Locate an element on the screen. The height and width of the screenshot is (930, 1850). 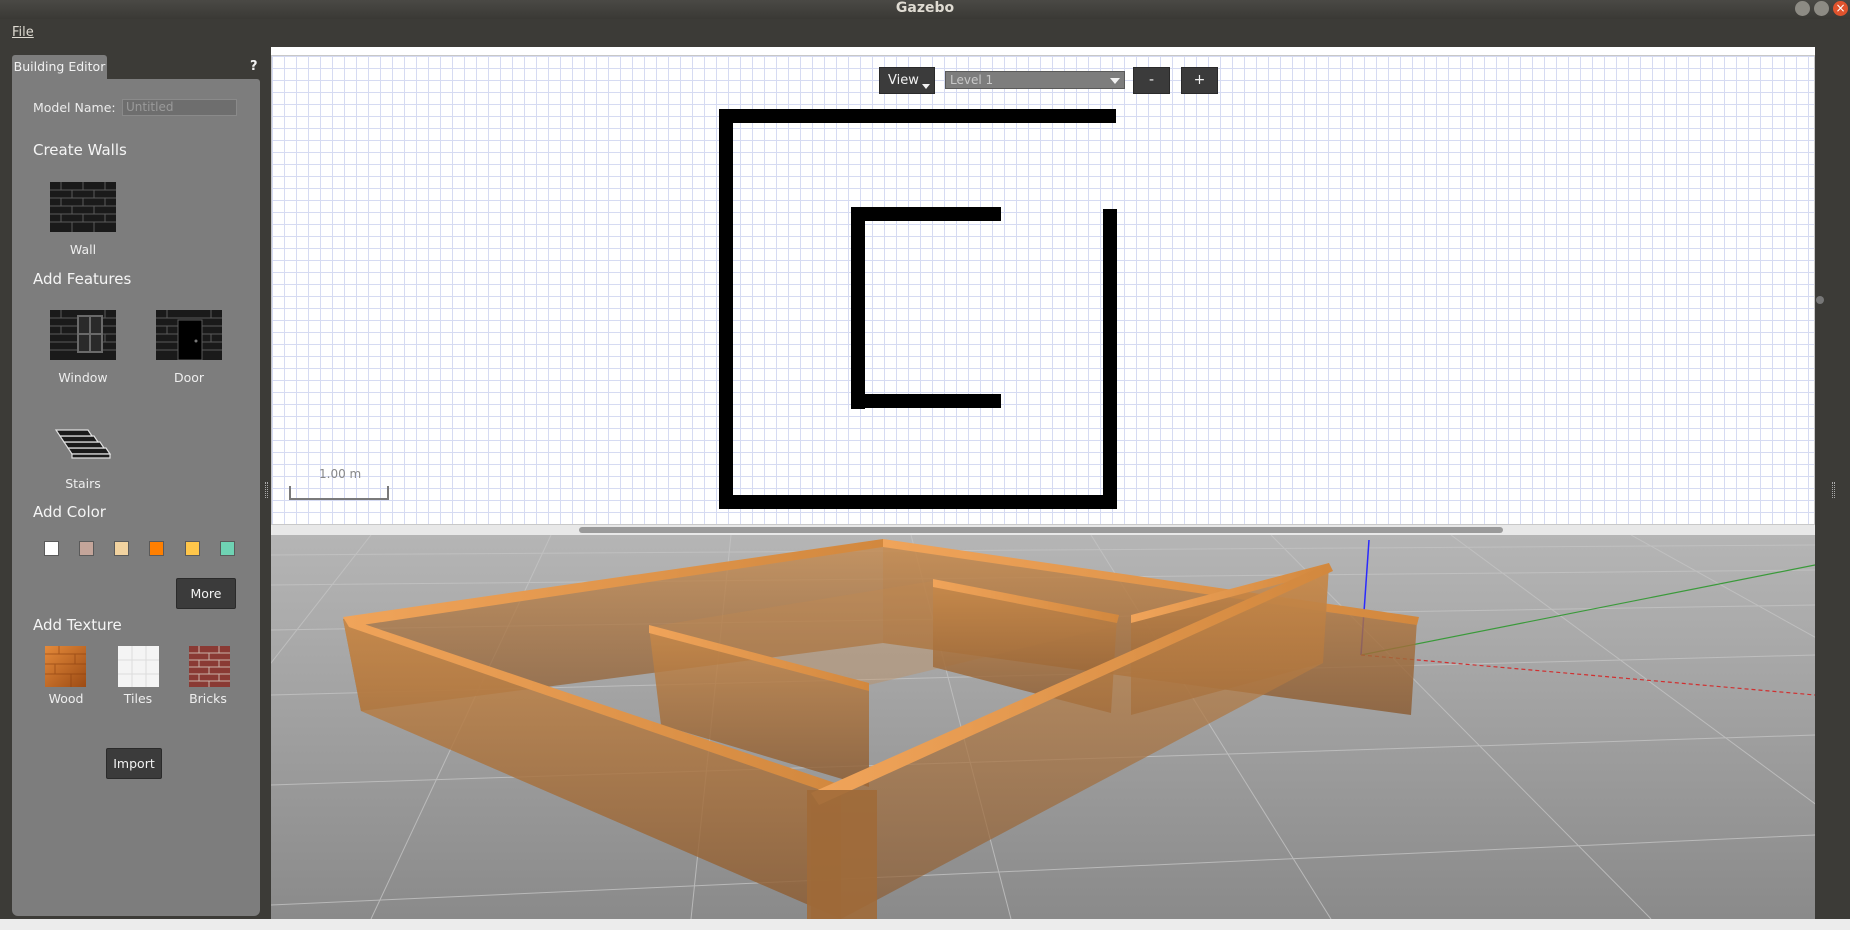
window-tool-button is located at coordinates (83, 335).